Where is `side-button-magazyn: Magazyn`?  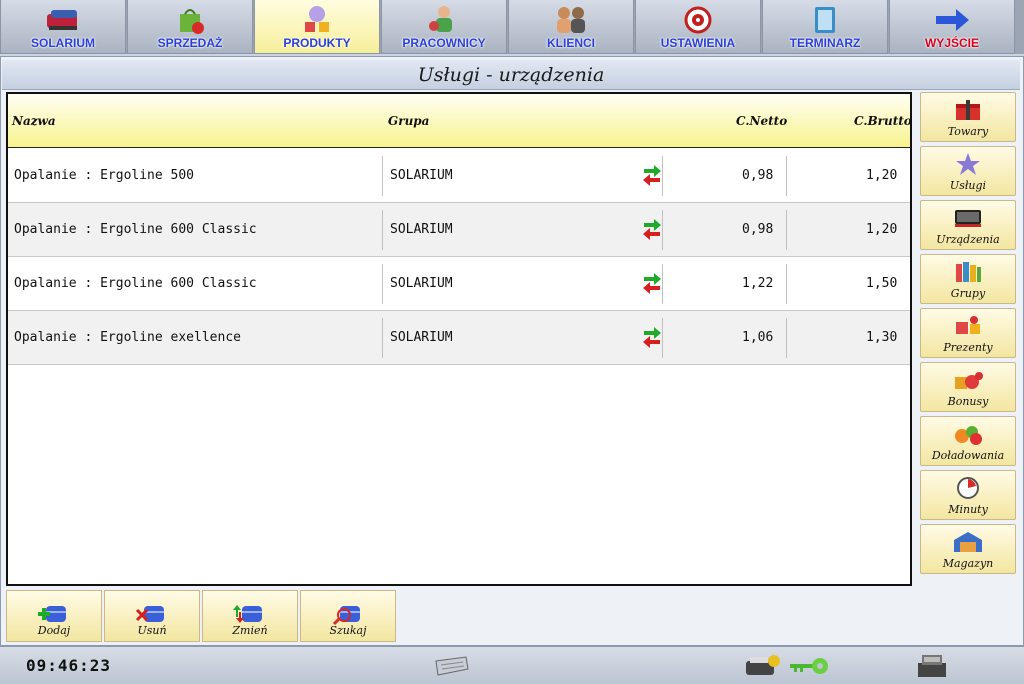
side-button-magazyn: Magazyn is located at coordinates (968, 549).